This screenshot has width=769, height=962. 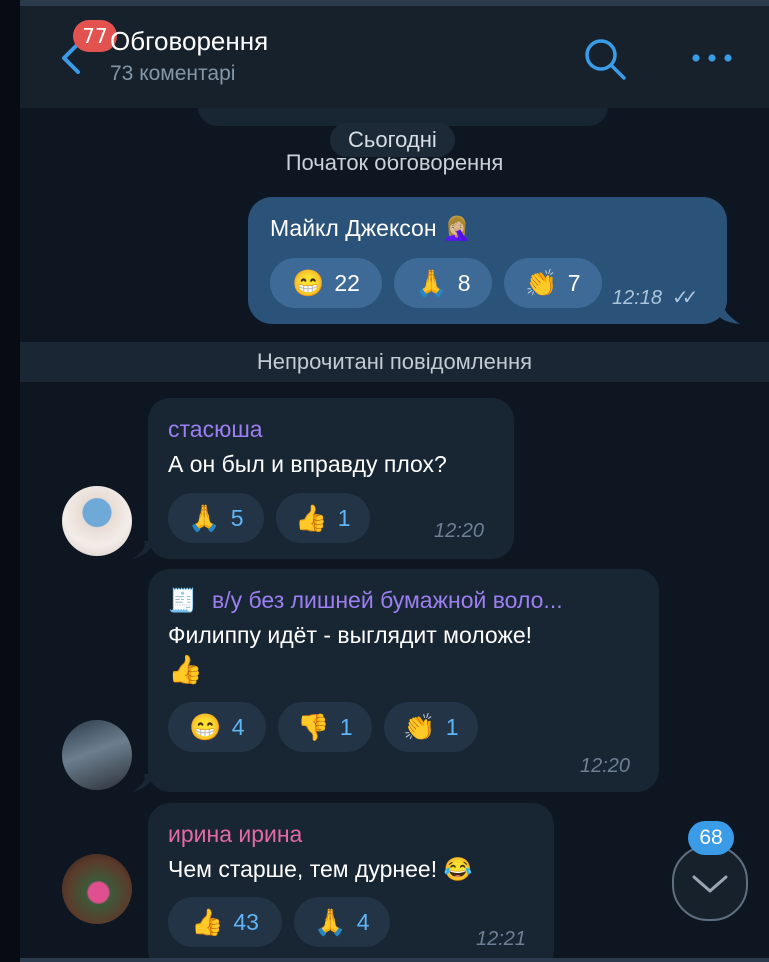 What do you see at coordinates (225, 922) in the screenshot?
I see `reaction-thumbs-up: 👍 43` at bounding box center [225, 922].